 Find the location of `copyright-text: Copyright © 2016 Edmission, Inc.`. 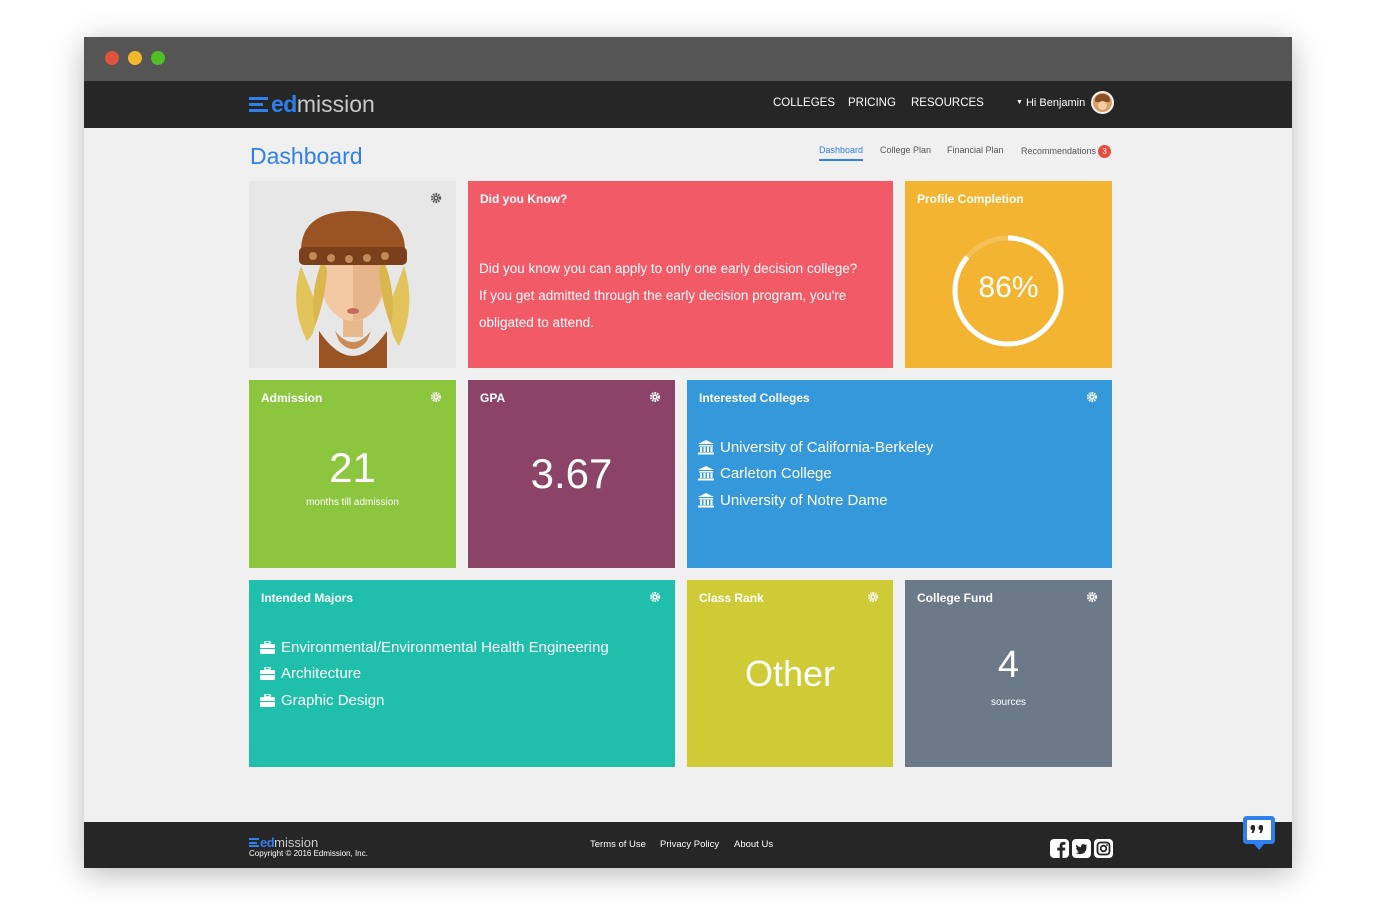

copyright-text: Copyright © 2016 Edmission, Inc. is located at coordinates (308, 853).